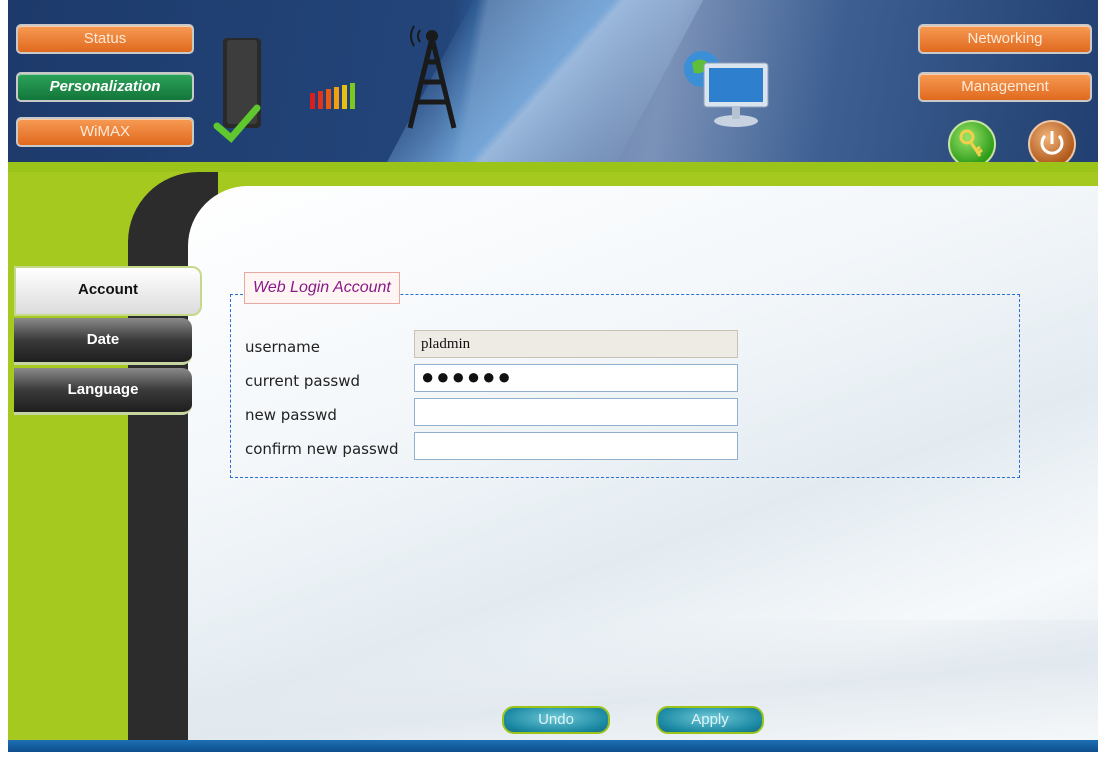 Image resolution: width=1107 pixels, height=760 pixels. What do you see at coordinates (432, 77) in the screenshot?
I see `cell-tower-icon` at bounding box center [432, 77].